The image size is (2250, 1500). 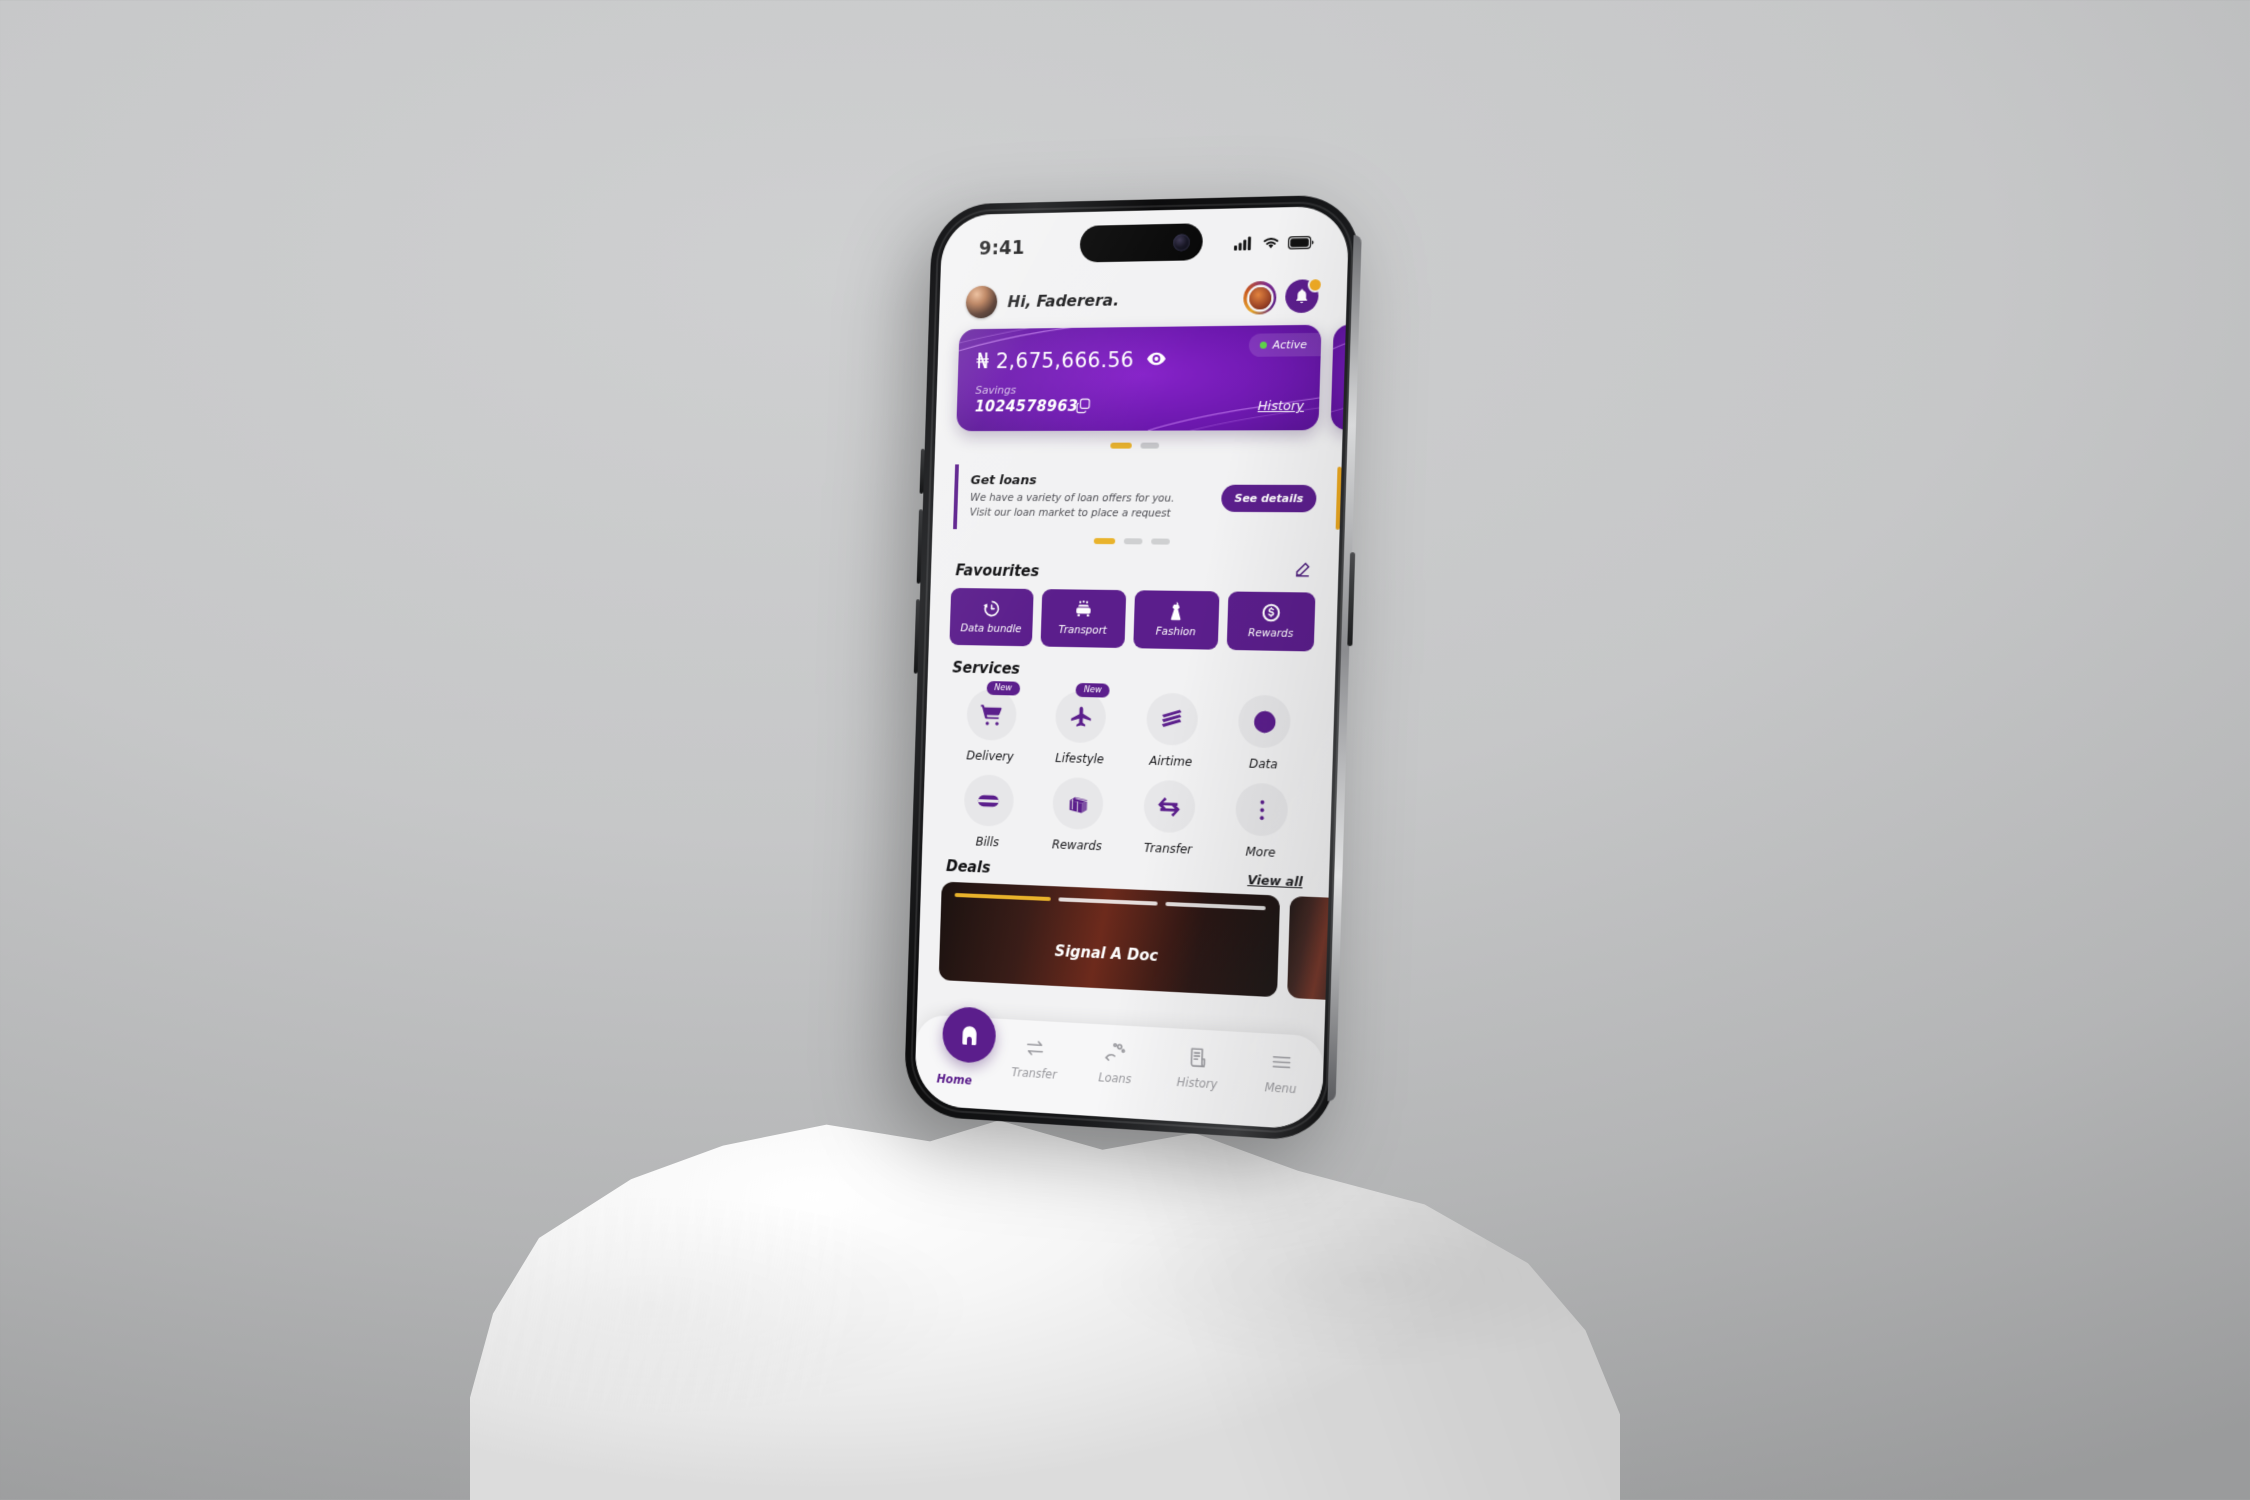 I want to click on power-button, so click(x=1351, y=599).